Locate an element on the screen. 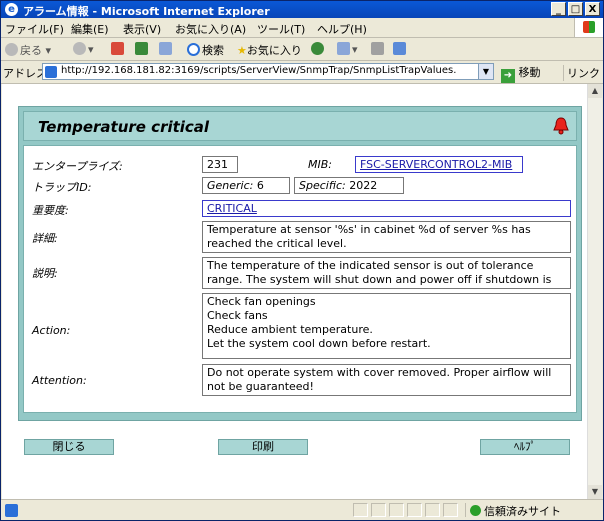  address-dropdown-icon: ▼ is located at coordinates (485, 71).